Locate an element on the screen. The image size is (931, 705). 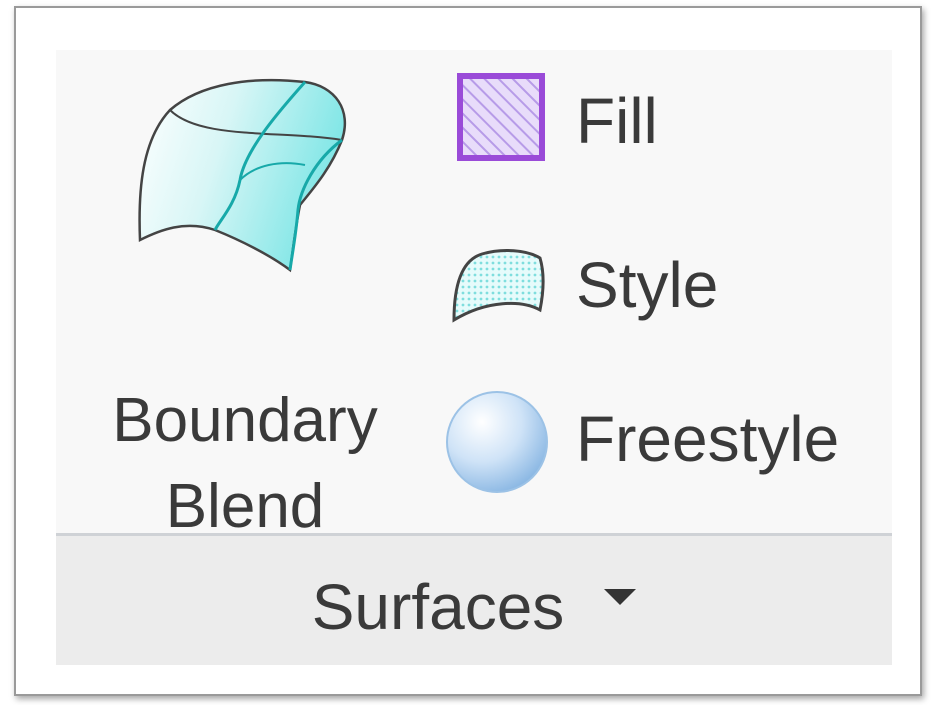
freestyle-icon is located at coordinates (497, 442).